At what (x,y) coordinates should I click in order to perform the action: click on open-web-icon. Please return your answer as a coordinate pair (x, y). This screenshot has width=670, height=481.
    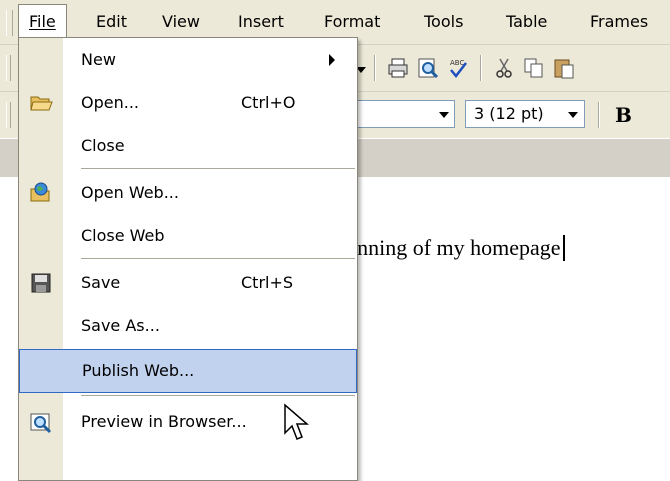
    Looking at the image, I should click on (40, 192).